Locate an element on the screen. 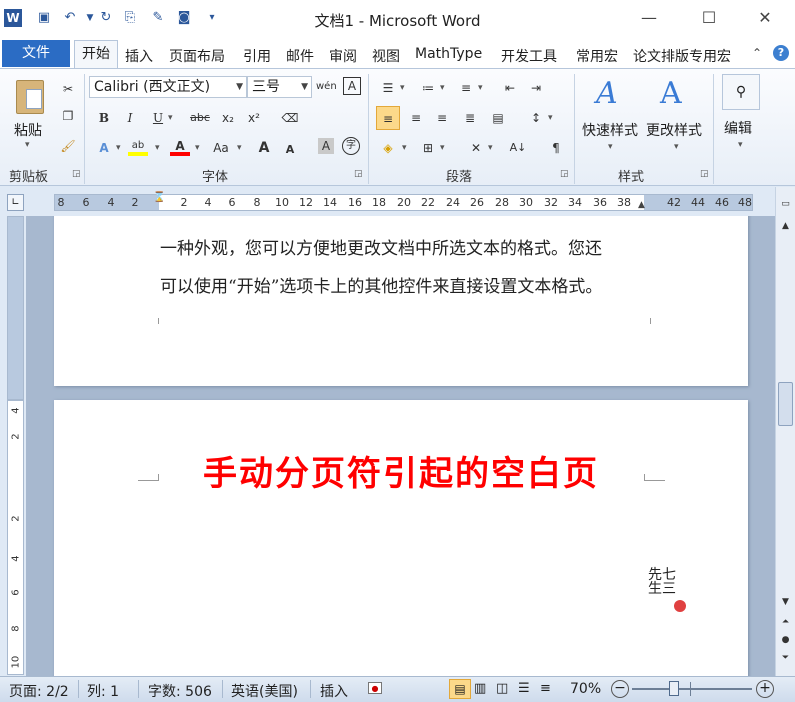 The image size is (795, 702). help-icon: ? is located at coordinates (781, 53).